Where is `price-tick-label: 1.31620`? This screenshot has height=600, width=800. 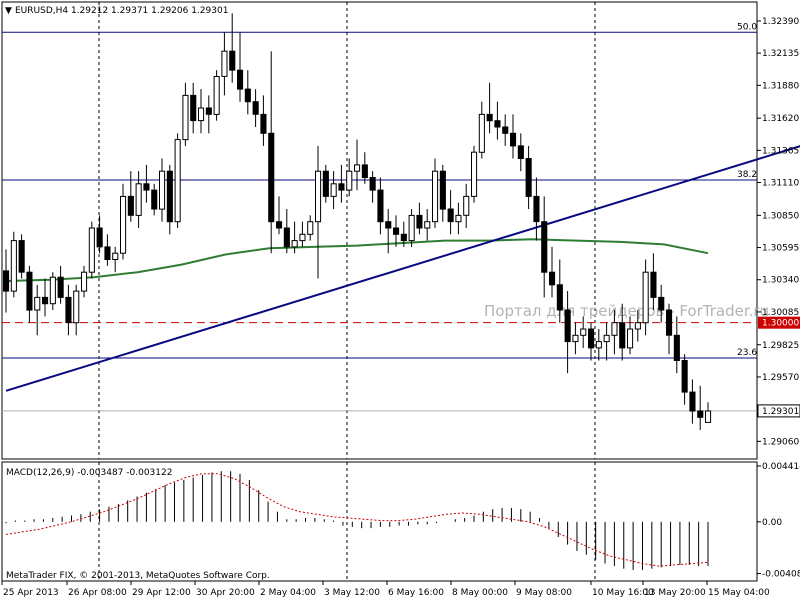 price-tick-label: 1.31620 is located at coordinates (780, 119).